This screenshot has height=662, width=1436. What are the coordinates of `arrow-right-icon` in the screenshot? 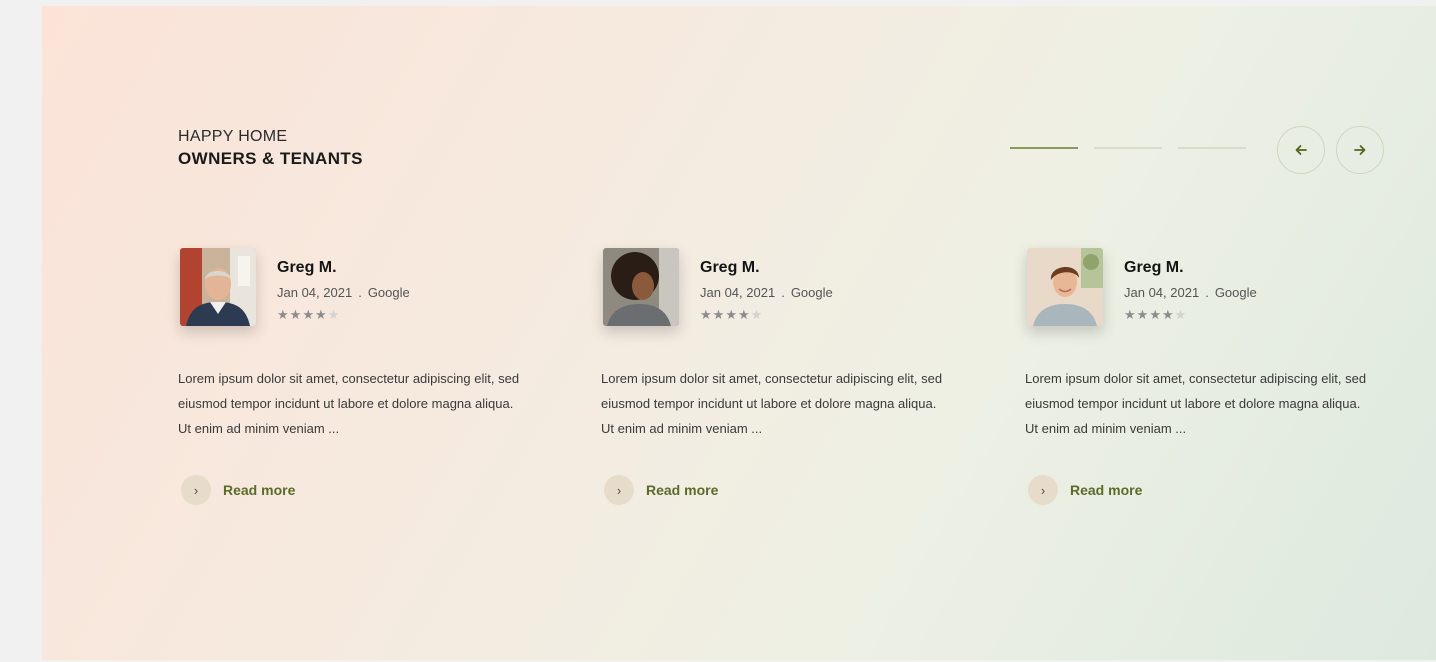 It's located at (1360, 150).